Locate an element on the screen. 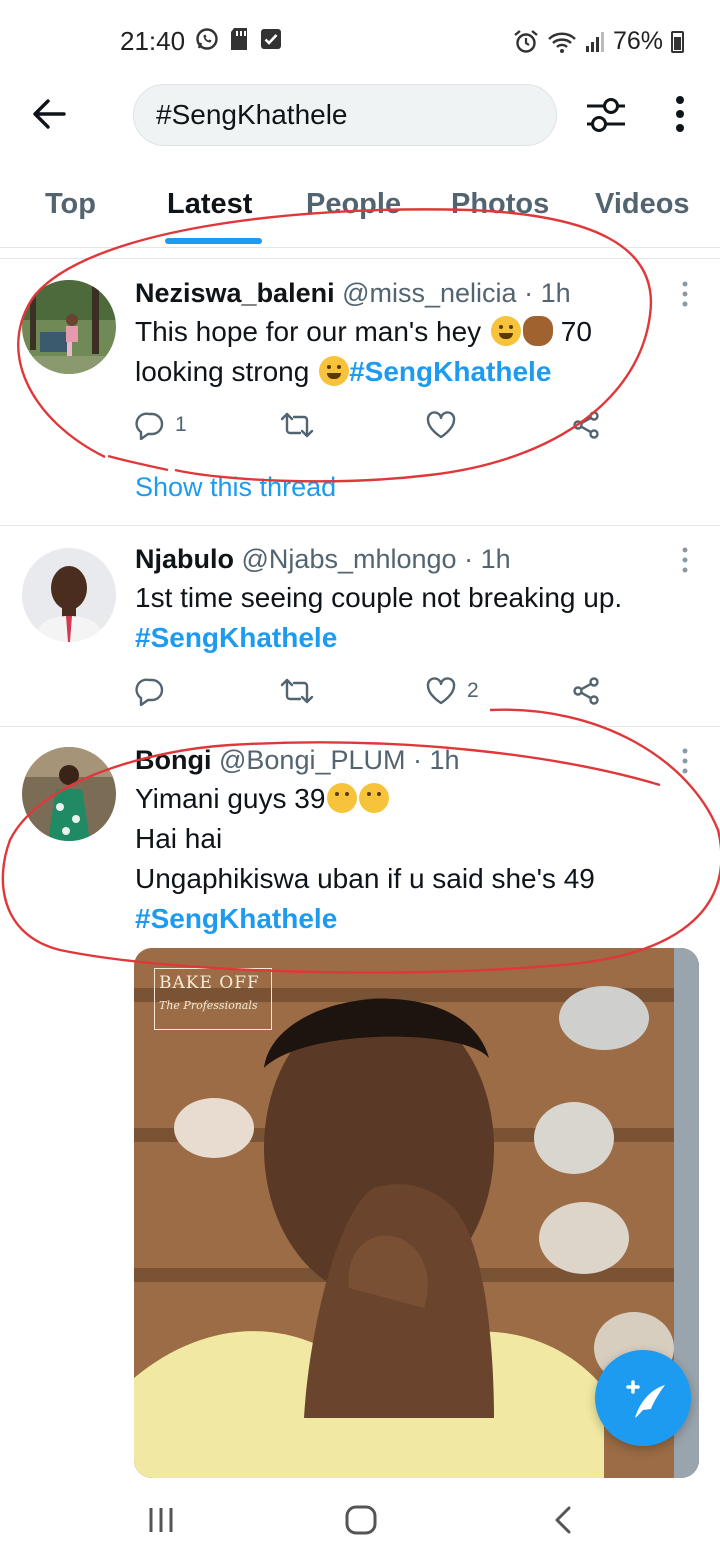  status-time: 21:40 is located at coordinates (153, 41).